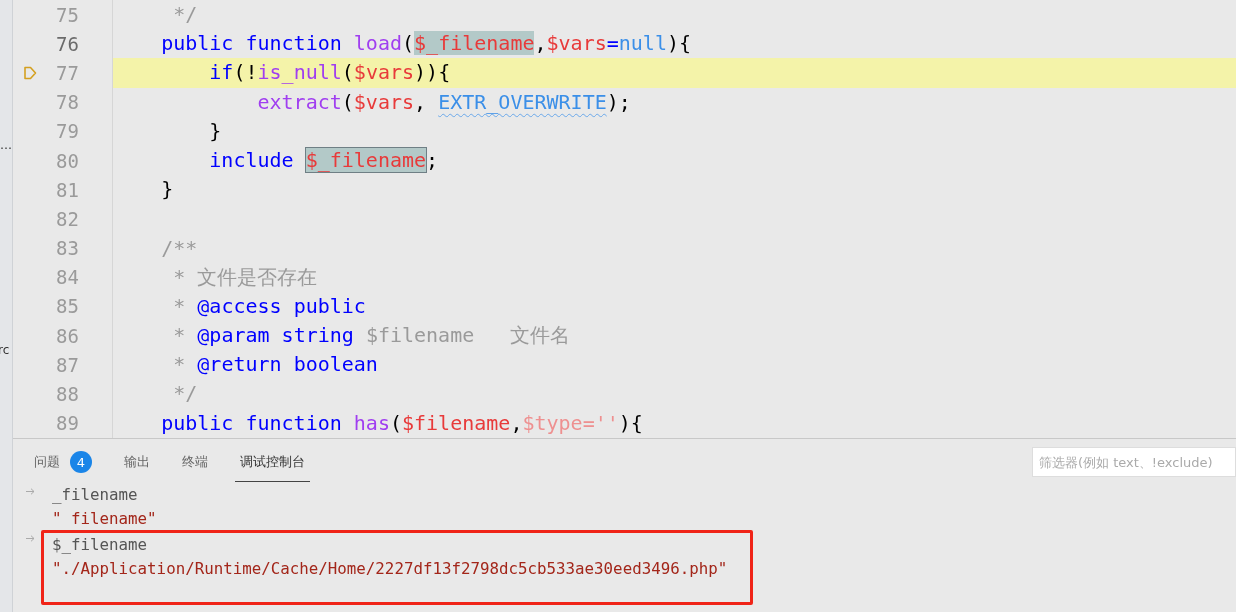 This screenshot has height=612, width=1236. I want to click on code-line: include $_filename;, so click(324, 160).